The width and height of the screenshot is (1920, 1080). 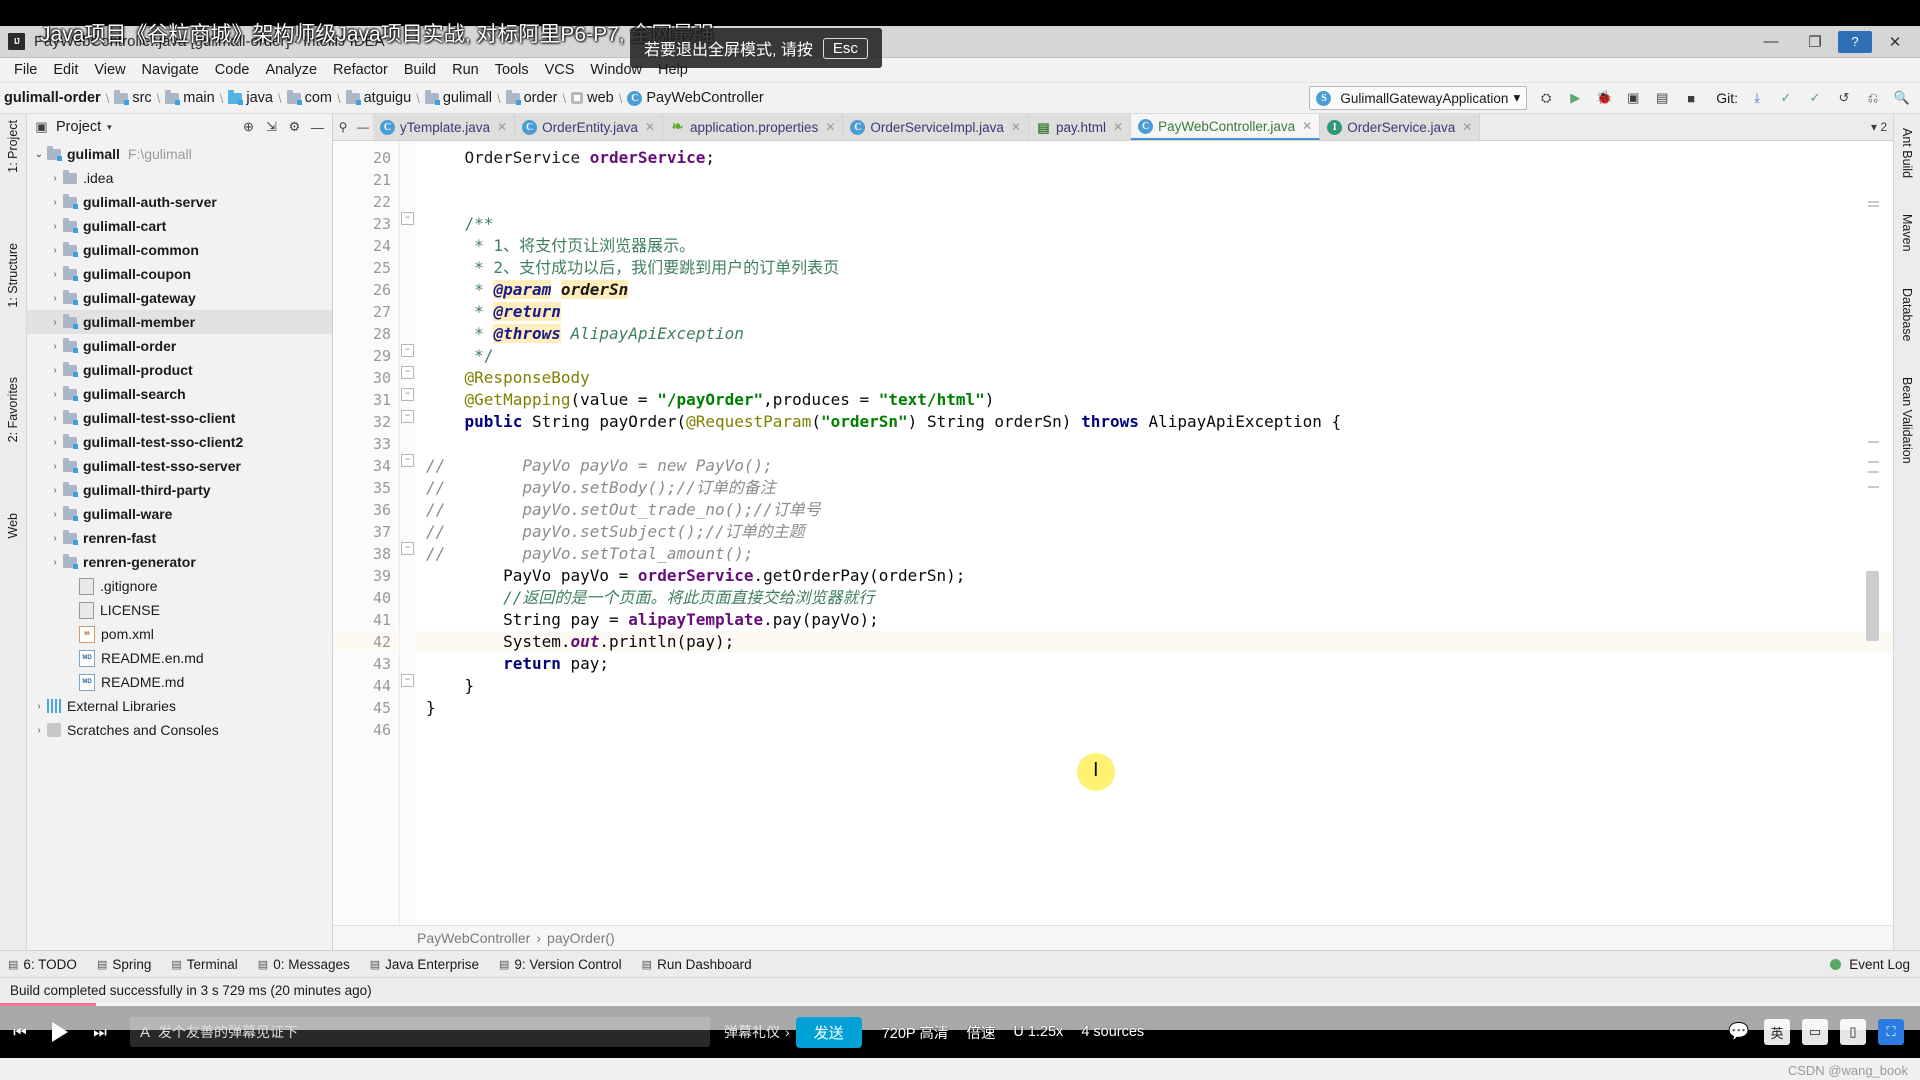 I want to click on code-line: @ResponseBody, so click(x=1154, y=378).